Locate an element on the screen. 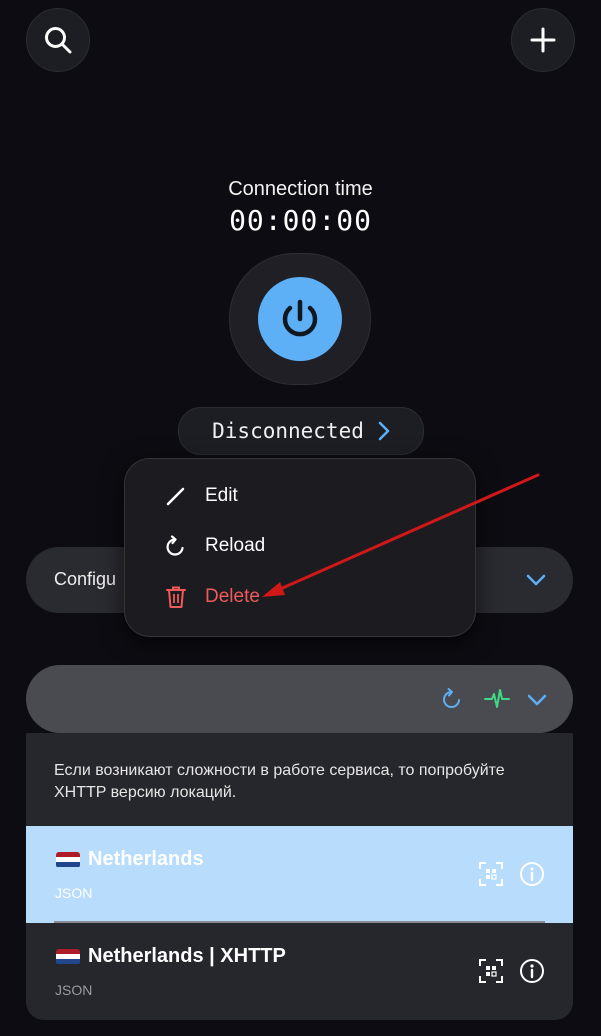  connection-time-label: Connection time is located at coordinates (300, 189).